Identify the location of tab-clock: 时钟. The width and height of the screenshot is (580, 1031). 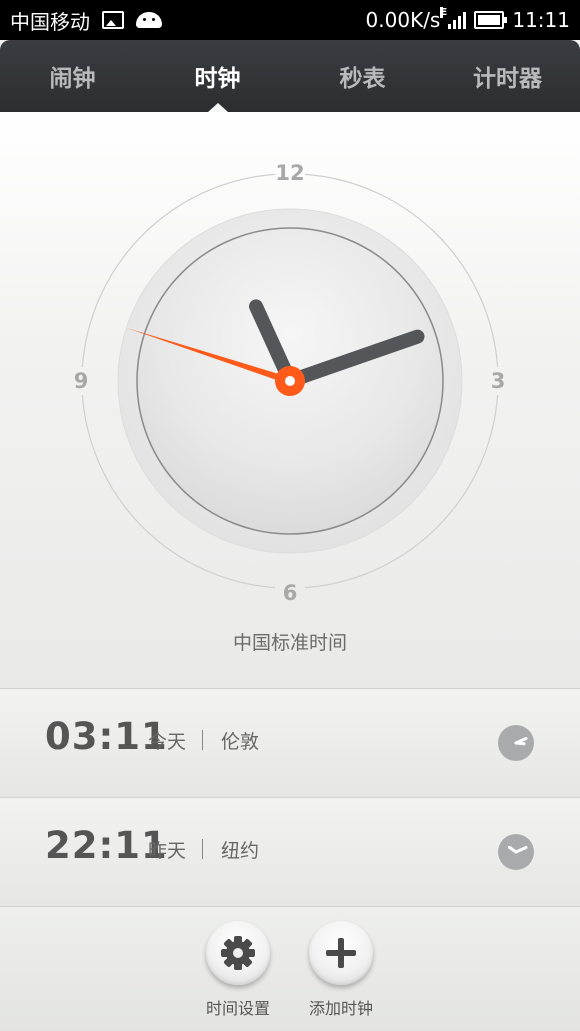
(217, 76).